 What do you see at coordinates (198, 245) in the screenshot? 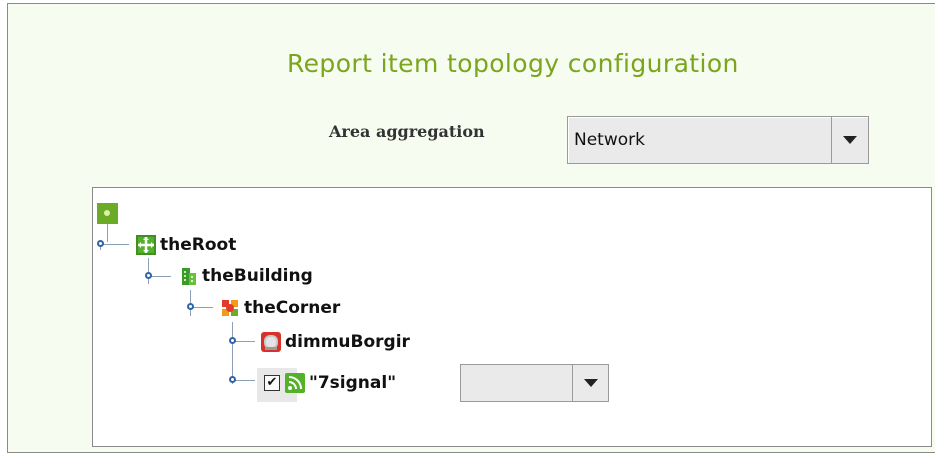
I see `tree-node-label: theRoot` at bounding box center [198, 245].